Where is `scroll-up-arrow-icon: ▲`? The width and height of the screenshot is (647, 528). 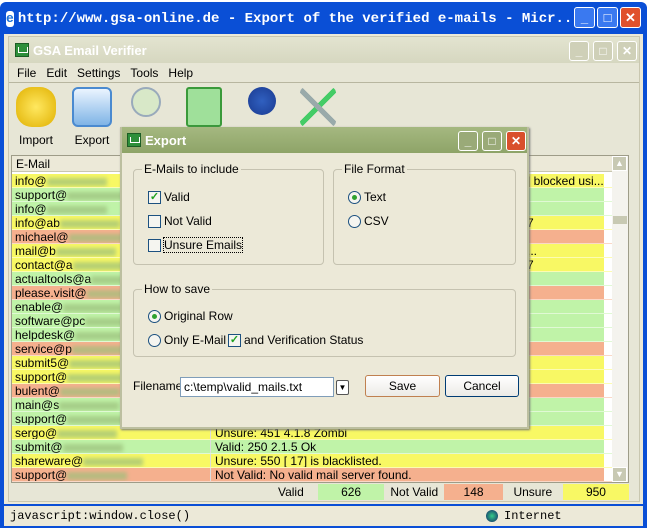
scroll-up-arrow-icon: ▲ is located at coordinates (619, 163).